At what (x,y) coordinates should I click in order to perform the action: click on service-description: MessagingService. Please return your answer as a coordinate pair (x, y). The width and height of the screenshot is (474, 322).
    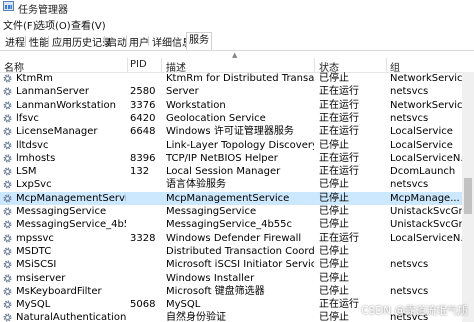
    Looking at the image, I should click on (211, 211).